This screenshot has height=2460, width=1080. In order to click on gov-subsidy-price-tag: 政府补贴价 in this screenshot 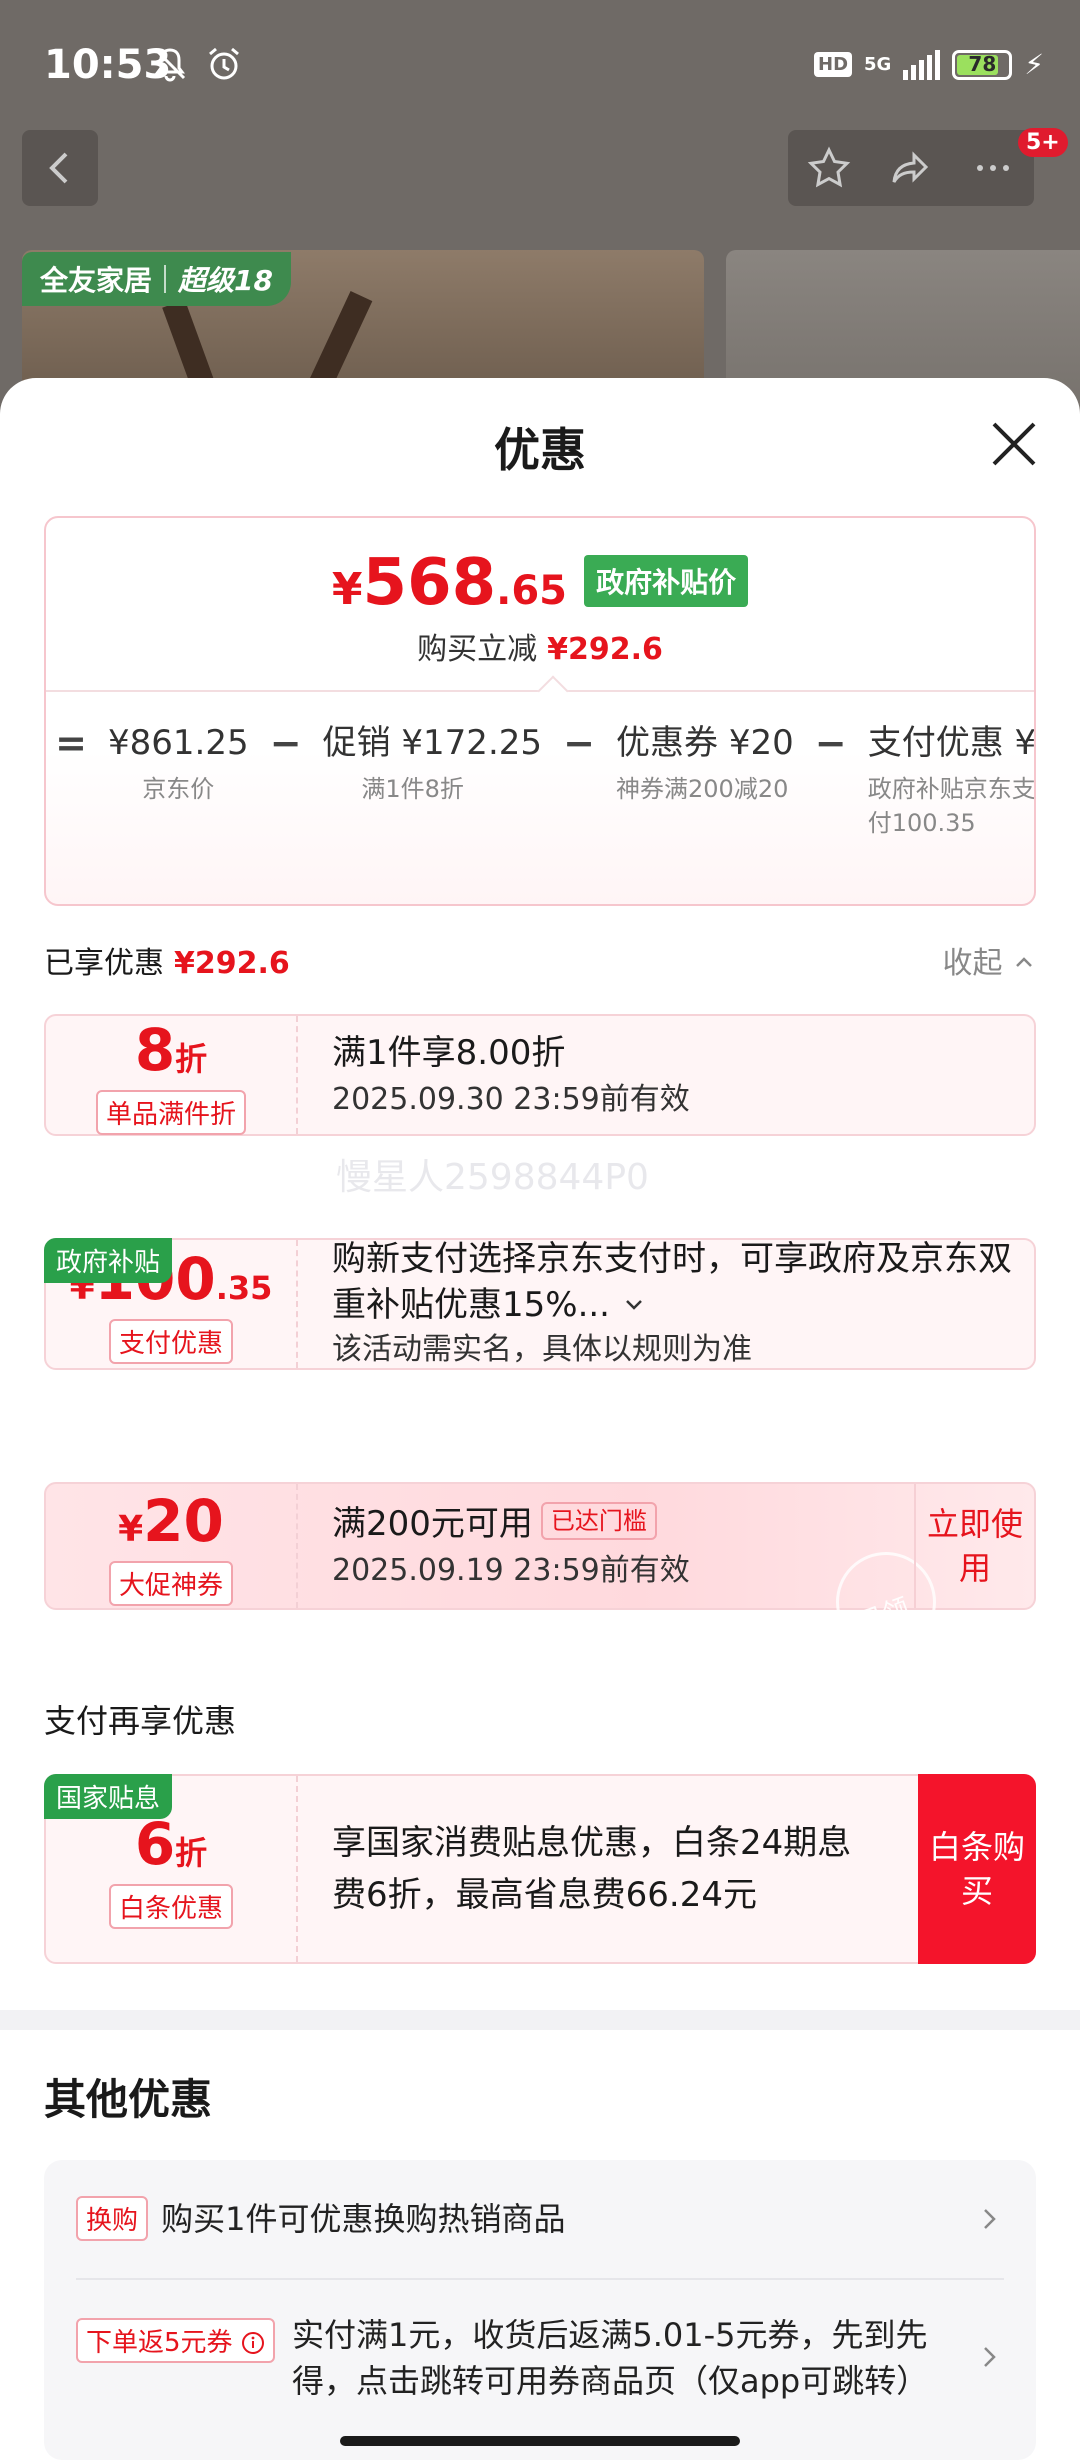, I will do `click(666, 581)`.